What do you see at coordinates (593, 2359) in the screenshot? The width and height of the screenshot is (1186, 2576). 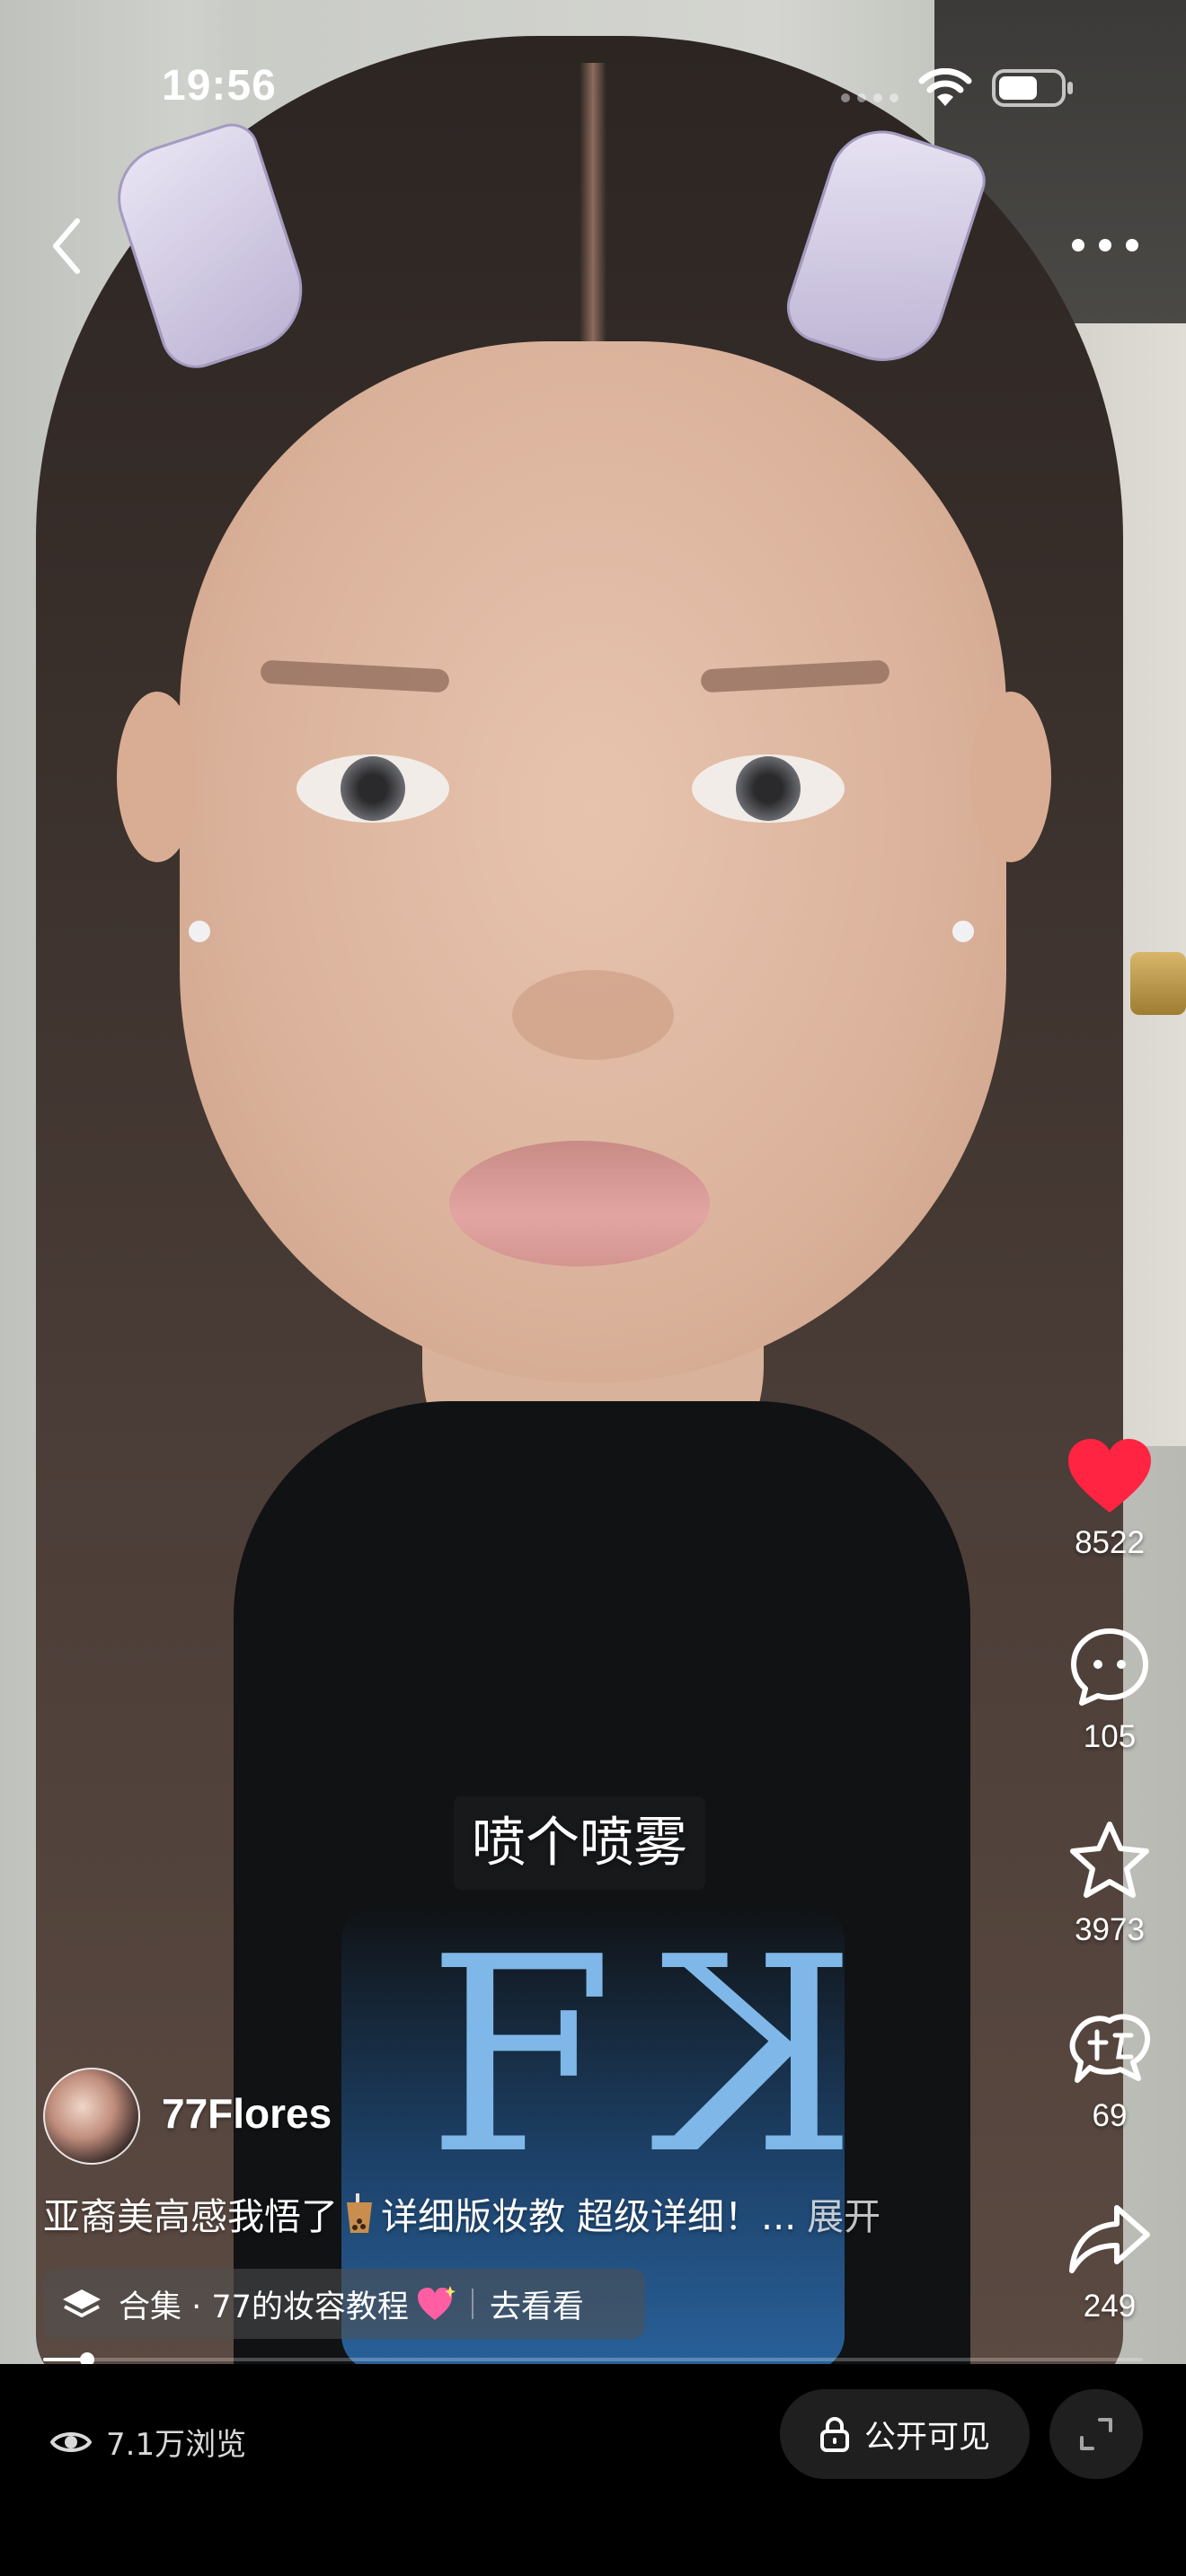 I see `video-progress-bar` at bounding box center [593, 2359].